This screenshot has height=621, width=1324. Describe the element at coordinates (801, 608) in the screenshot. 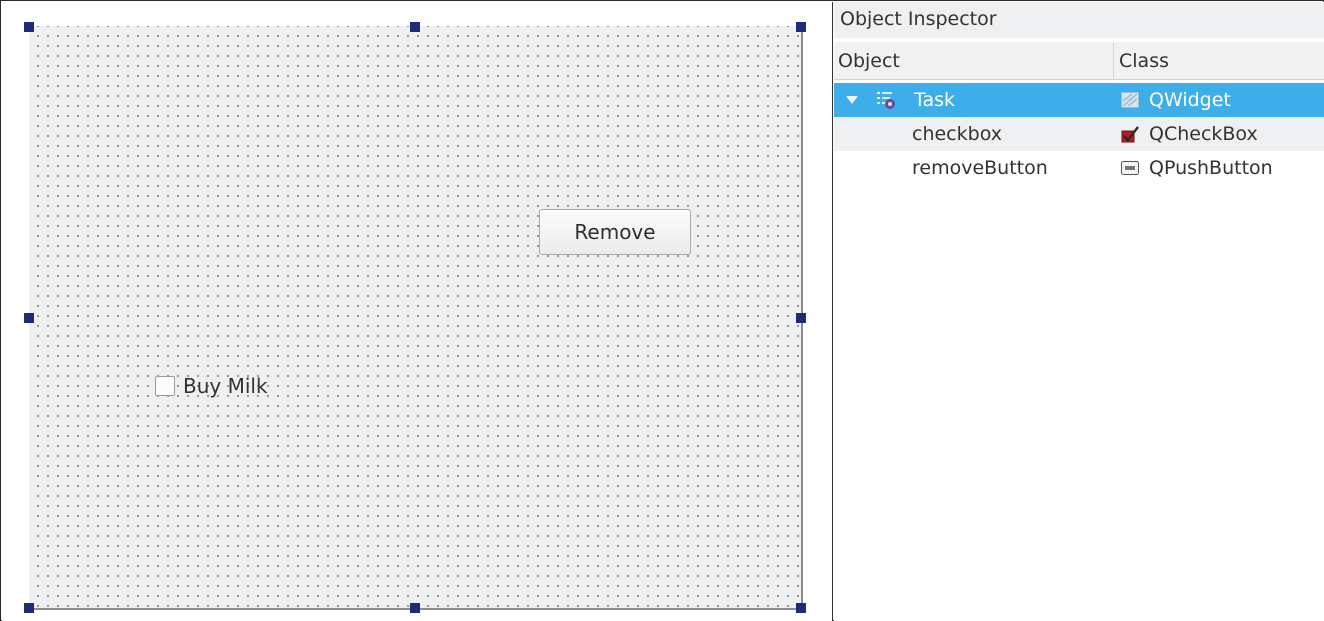

I see `resize-handle-bottom-right` at that location.